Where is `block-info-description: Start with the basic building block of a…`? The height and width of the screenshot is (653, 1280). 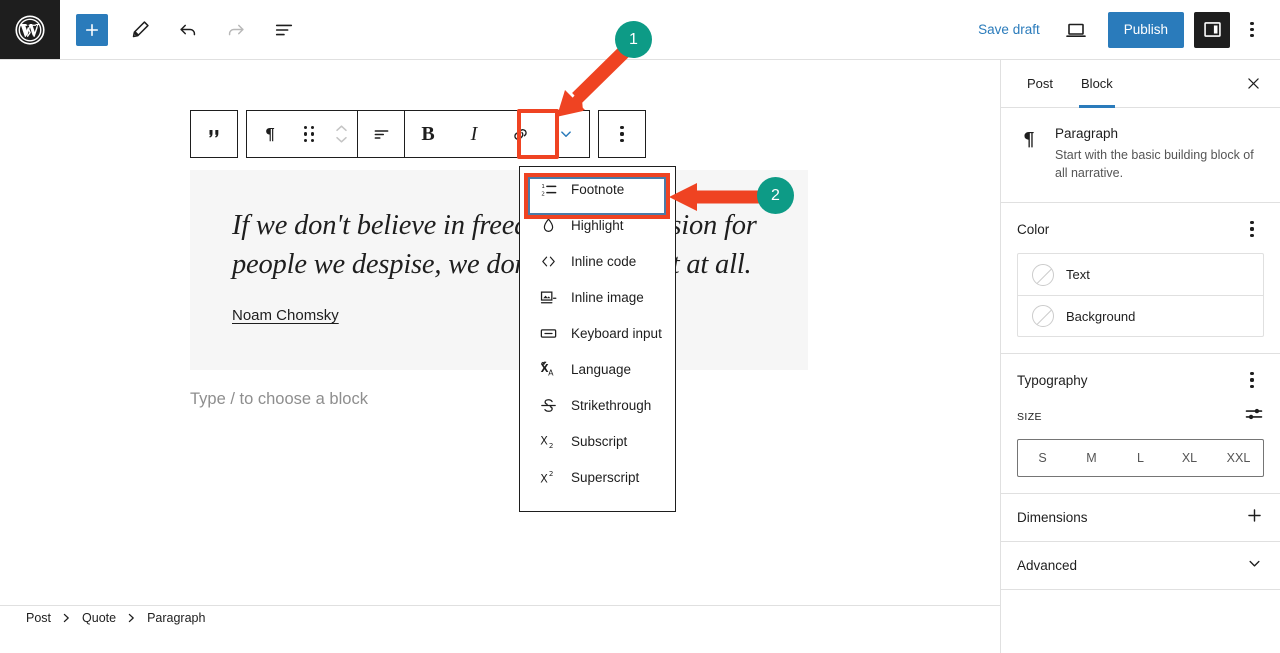 block-info-description: Start with the basic building block of a… is located at coordinates (1154, 164).